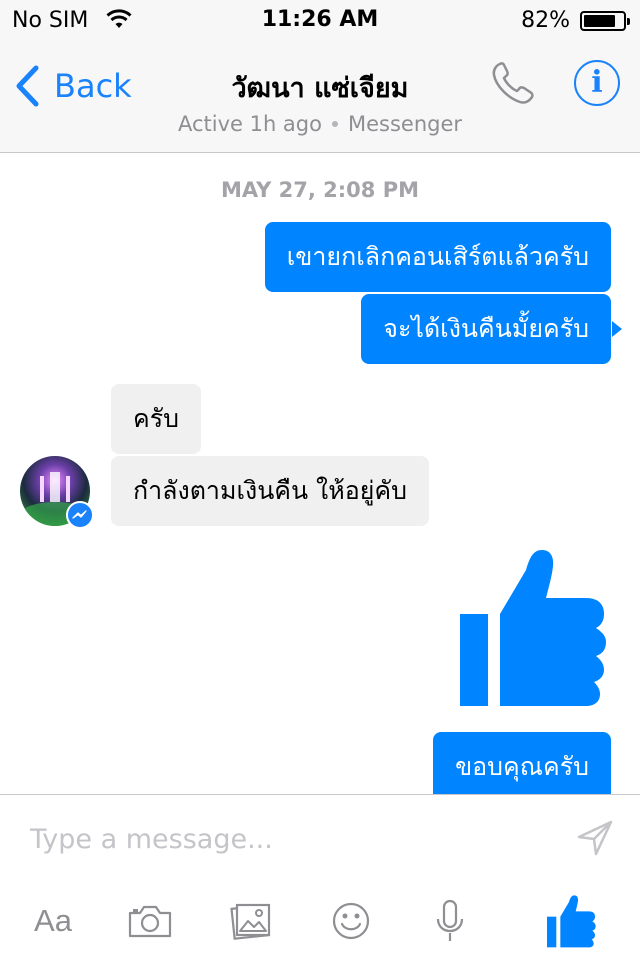 Image resolution: width=640 pixels, height=960 pixels. I want to click on like-button, so click(571, 921).